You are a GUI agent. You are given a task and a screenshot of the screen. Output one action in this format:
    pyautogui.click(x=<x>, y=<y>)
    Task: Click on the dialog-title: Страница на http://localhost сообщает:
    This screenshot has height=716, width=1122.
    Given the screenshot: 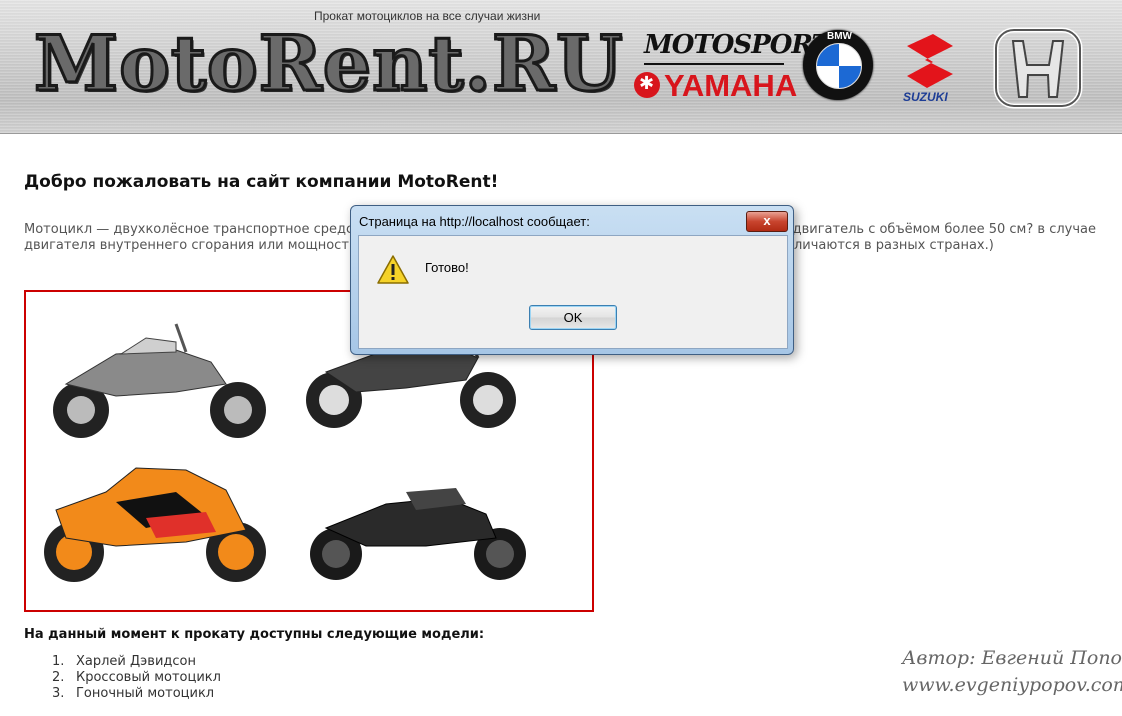 What is the action you would take?
    pyautogui.click(x=474, y=221)
    